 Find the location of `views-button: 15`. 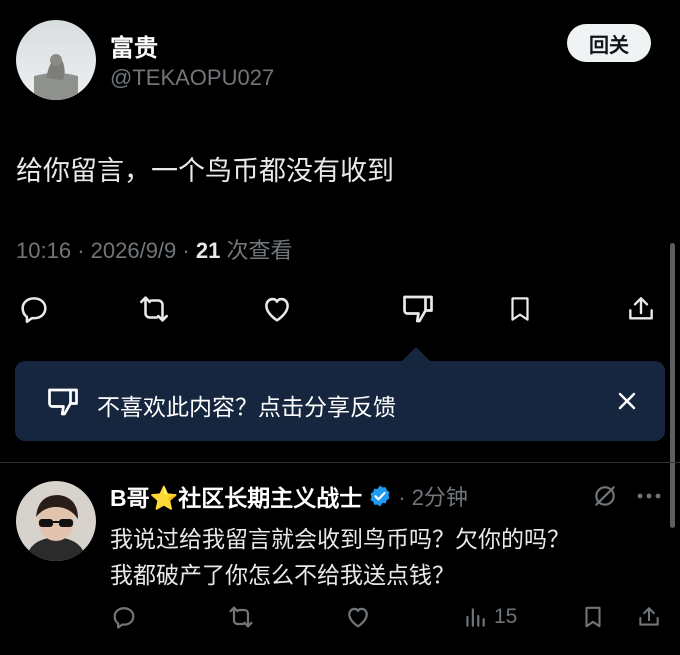

views-button: 15 is located at coordinates (489, 617).